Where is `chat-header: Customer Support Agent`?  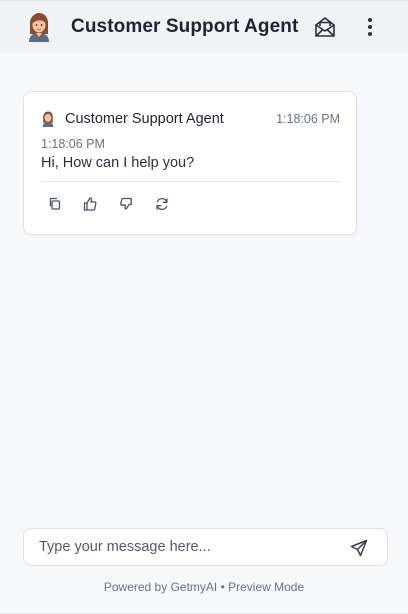 chat-header: Customer Support Agent is located at coordinates (204, 27).